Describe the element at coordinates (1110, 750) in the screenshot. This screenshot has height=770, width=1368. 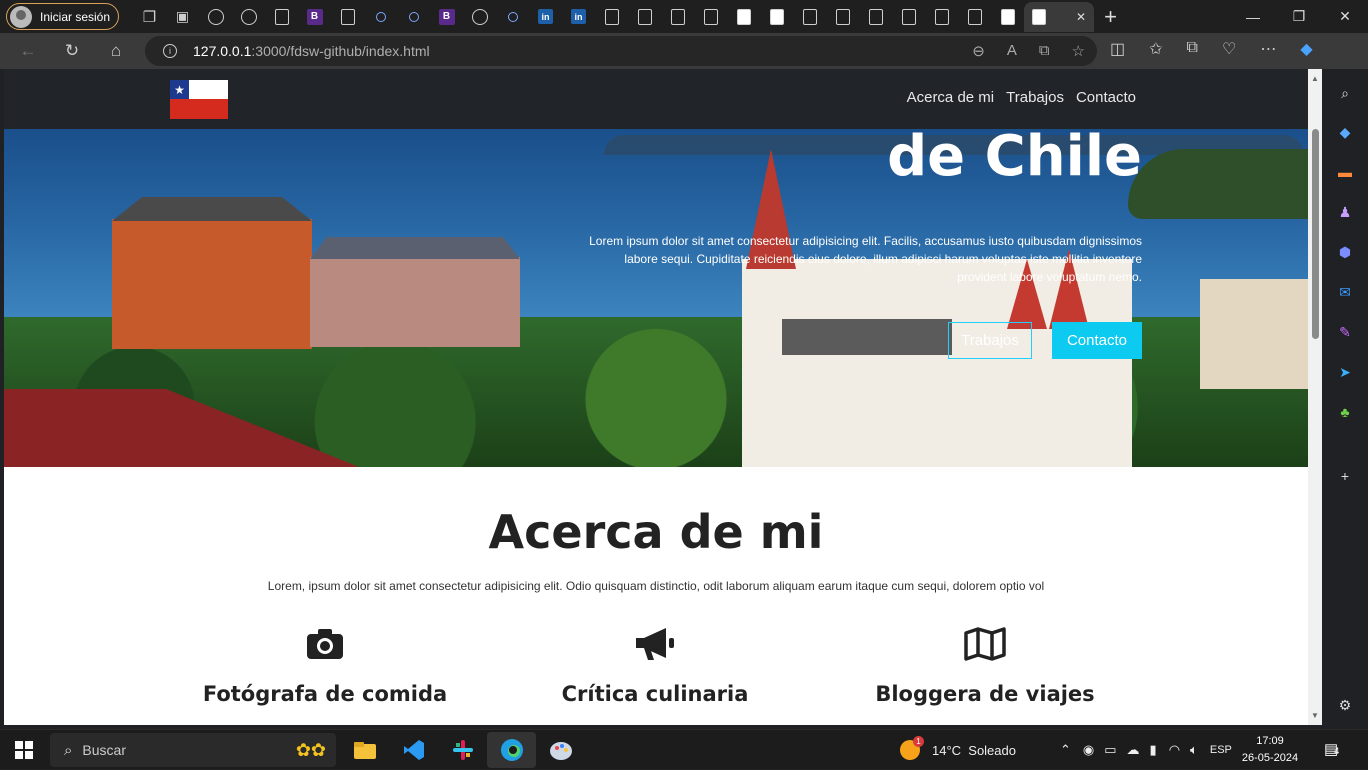
I see `meet-icon: ▭` at that location.